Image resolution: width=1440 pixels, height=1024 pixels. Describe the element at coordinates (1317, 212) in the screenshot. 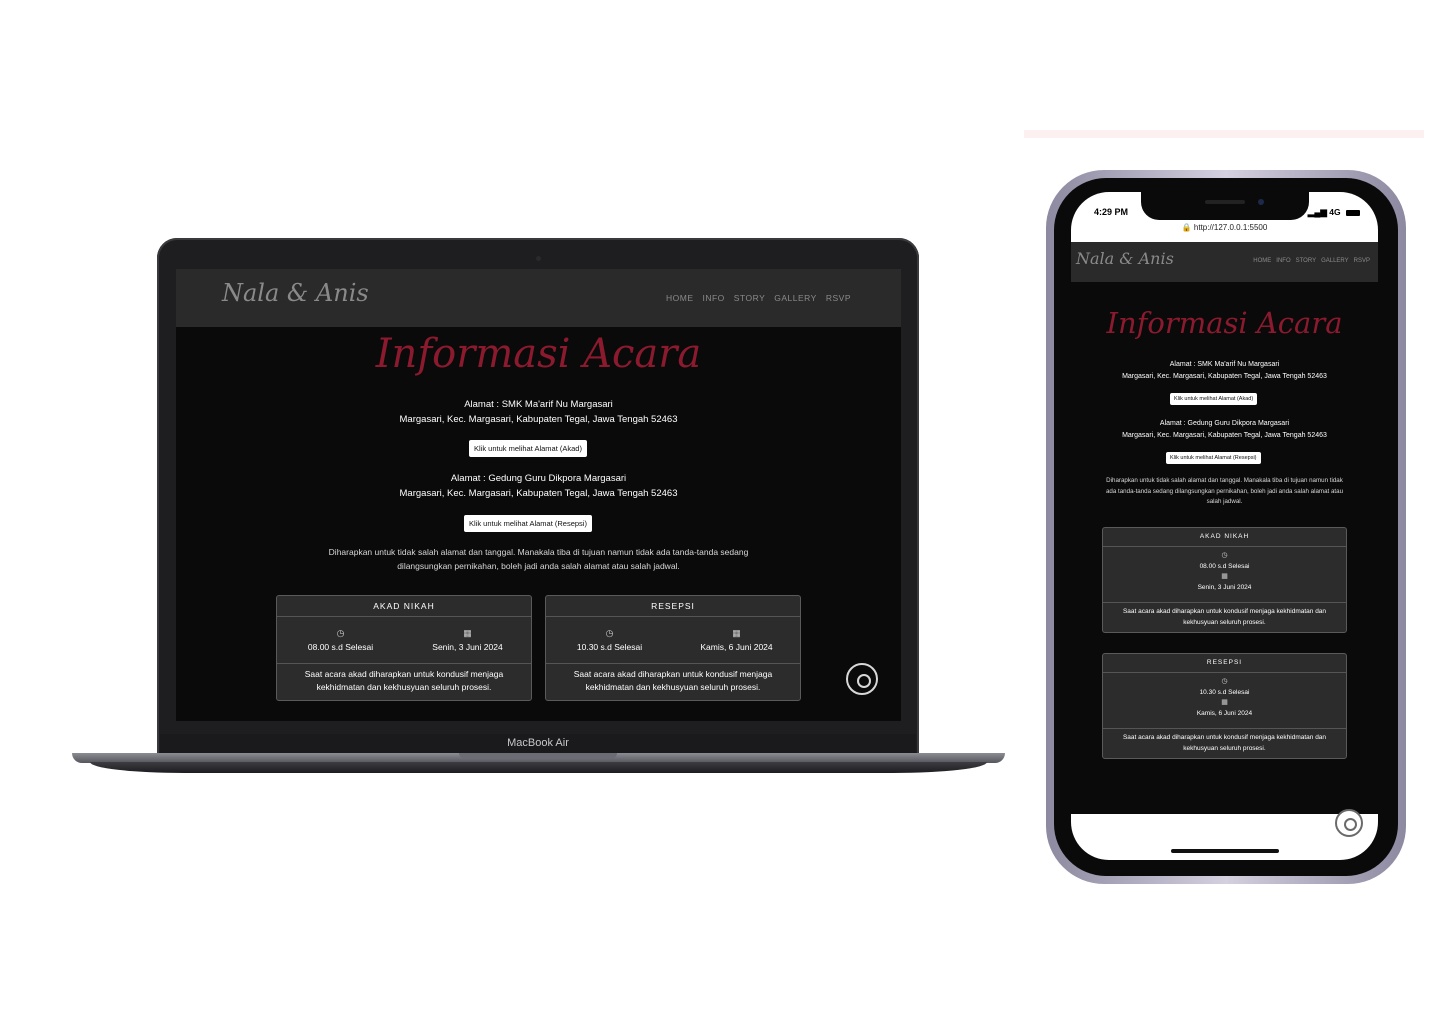

I see `signal-icon: ▂▄▆` at that location.